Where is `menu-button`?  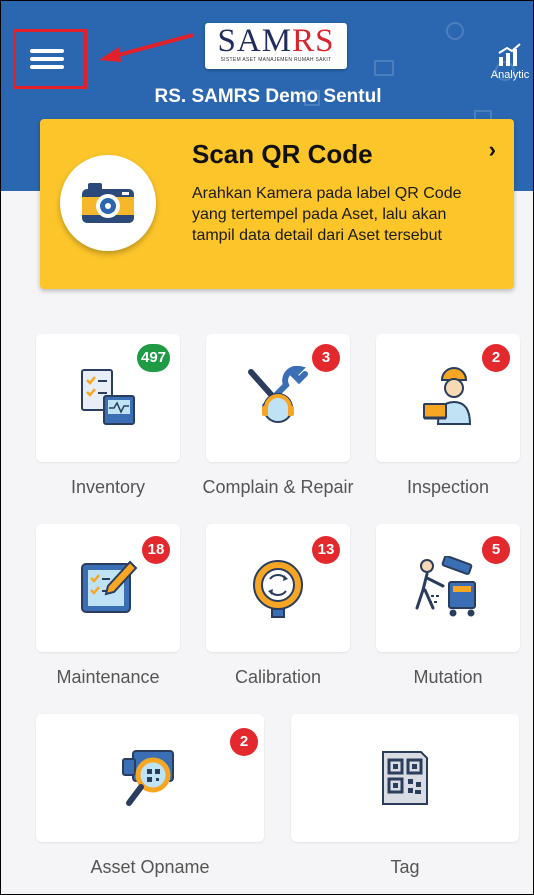
menu-button is located at coordinates (50, 59).